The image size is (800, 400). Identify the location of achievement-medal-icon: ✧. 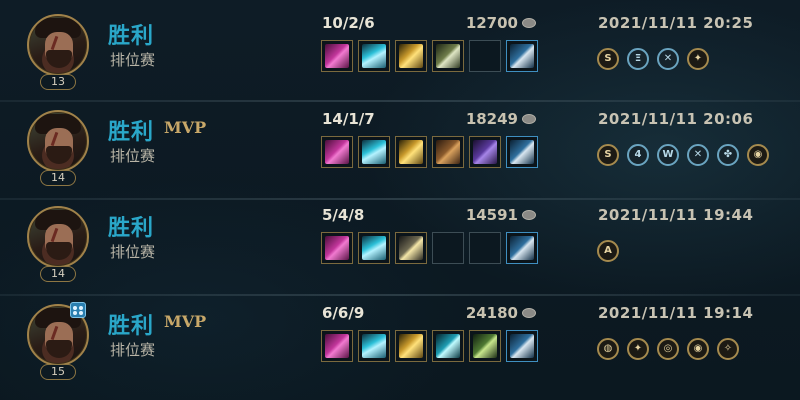
(728, 349).